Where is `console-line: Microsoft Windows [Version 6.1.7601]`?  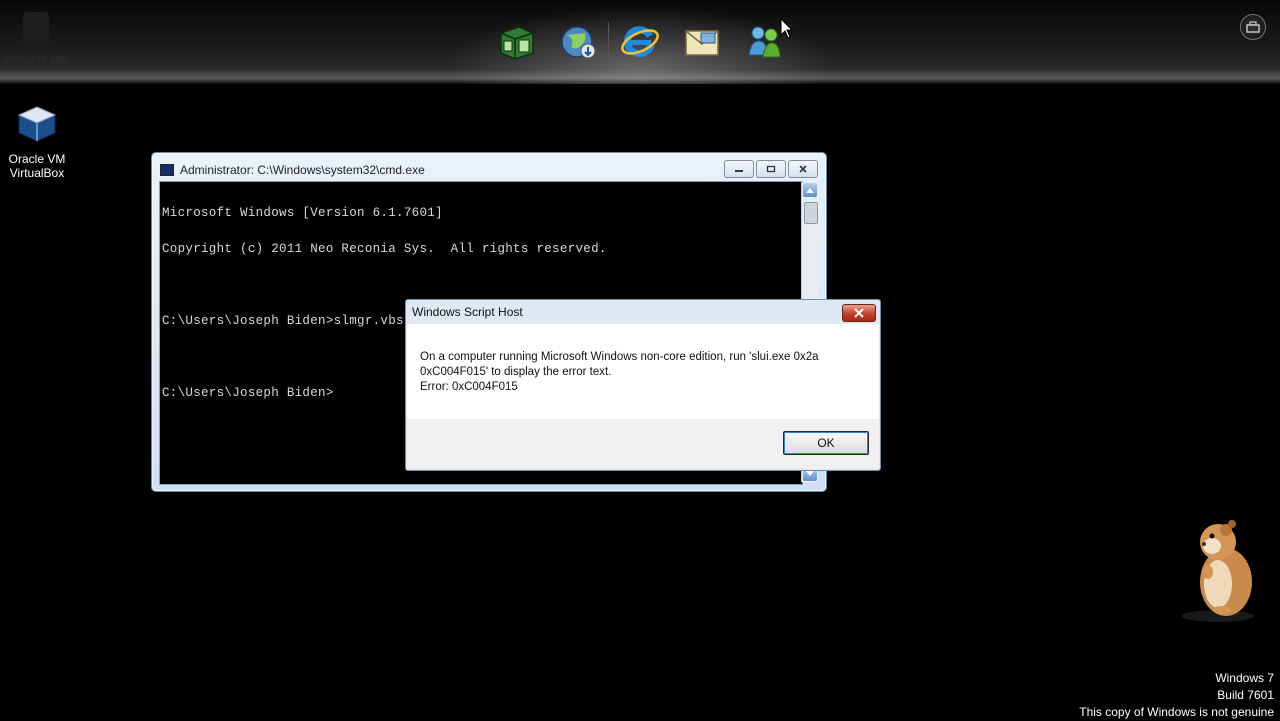 console-line: Microsoft Windows [Version 6.1.7601] is located at coordinates (302, 213).